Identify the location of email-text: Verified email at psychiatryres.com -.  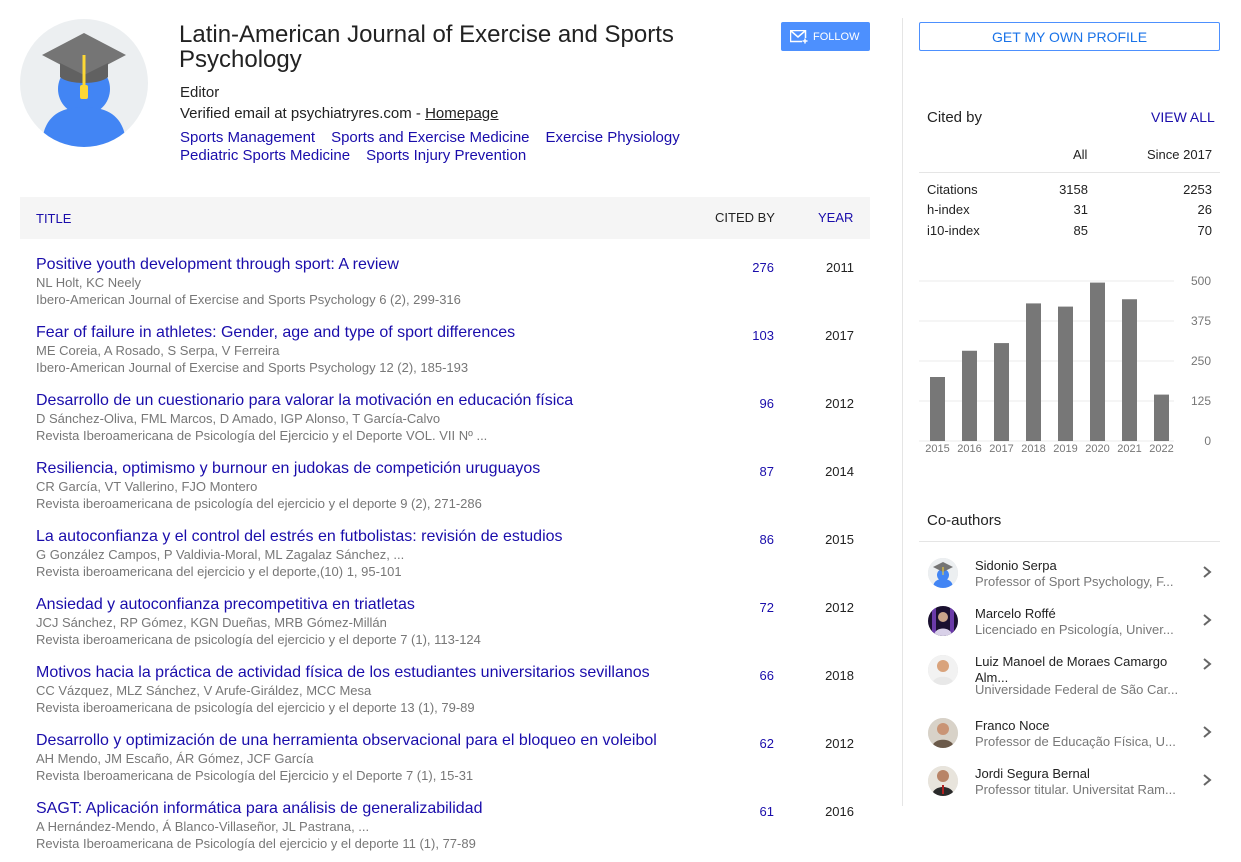
(303, 113).